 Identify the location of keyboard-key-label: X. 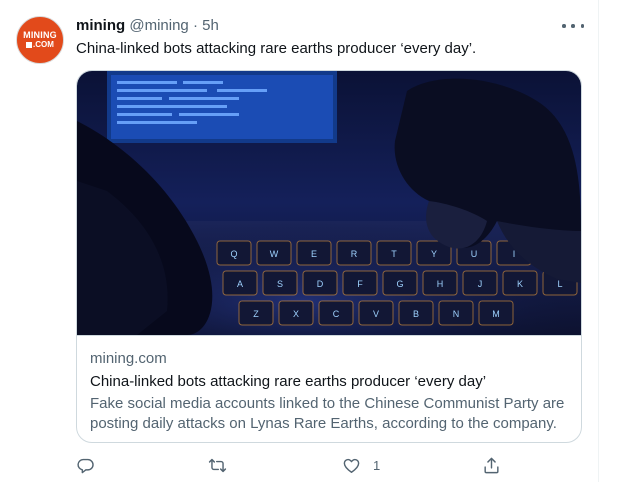
(296, 314).